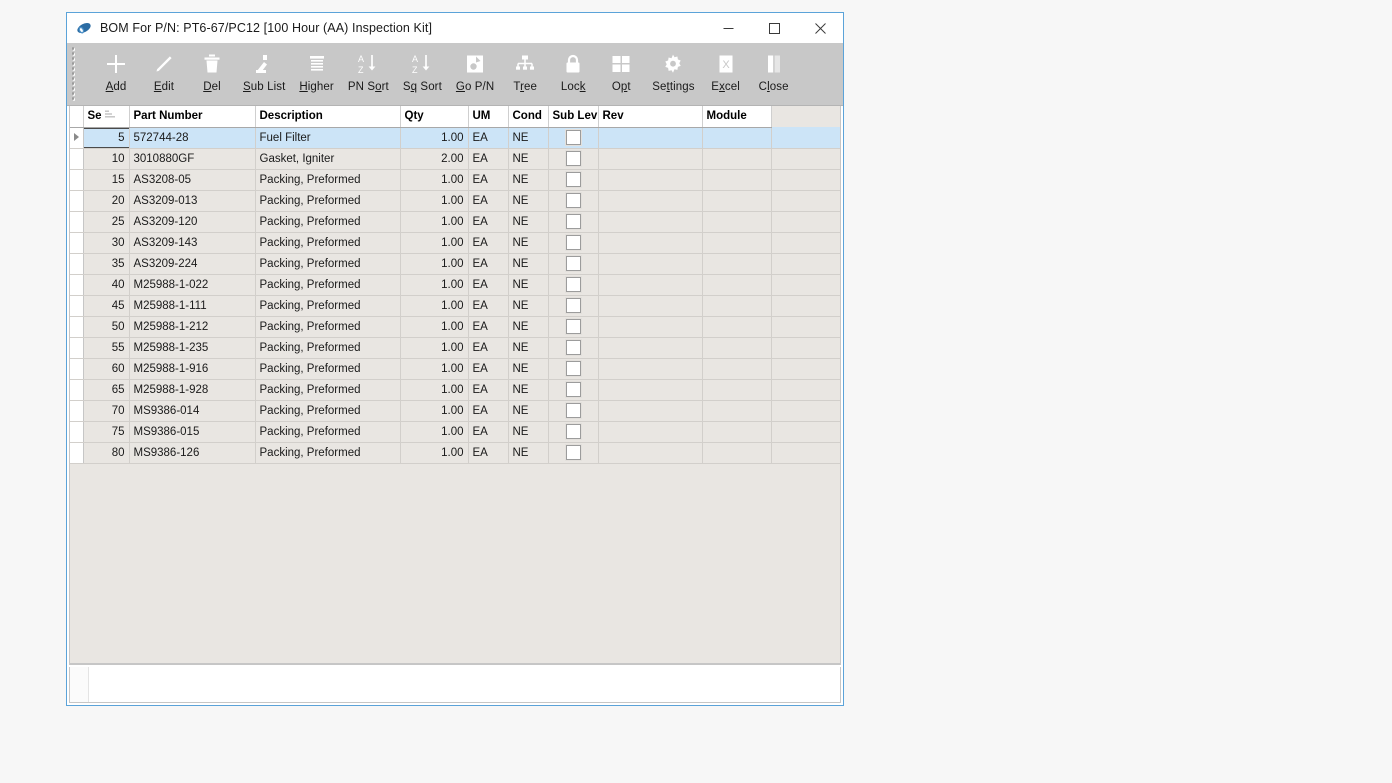 Image resolution: width=1392 pixels, height=783 pixels. What do you see at coordinates (192, 453) in the screenshot?
I see `cell-part-number: MS9386-126` at bounding box center [192, 453].